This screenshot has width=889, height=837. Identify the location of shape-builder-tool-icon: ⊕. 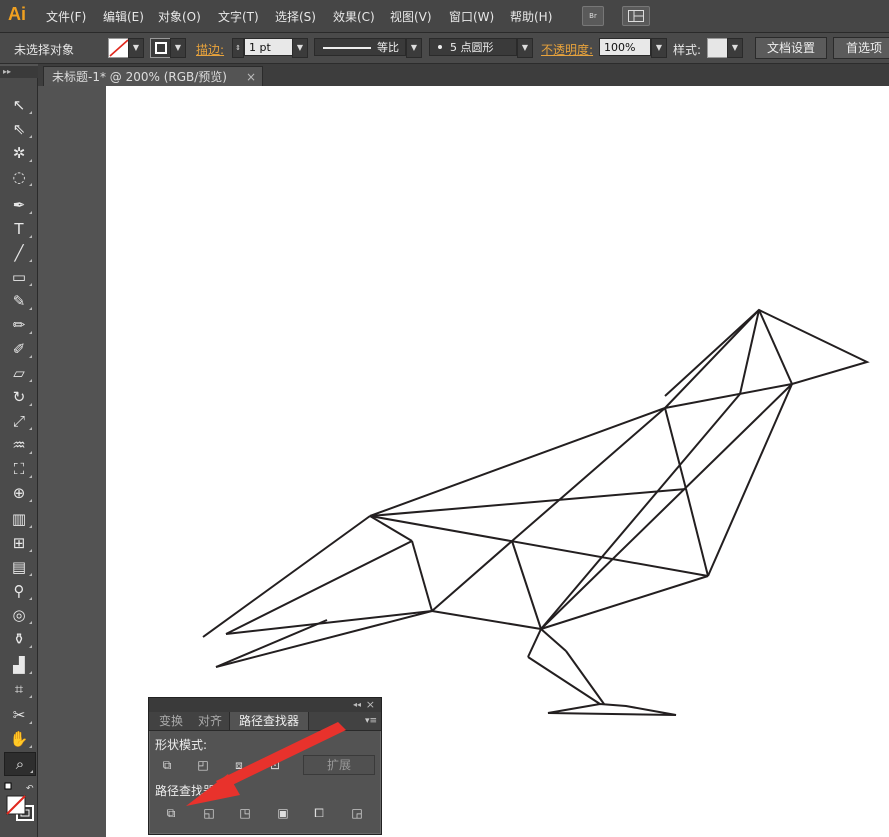
(19, 493).